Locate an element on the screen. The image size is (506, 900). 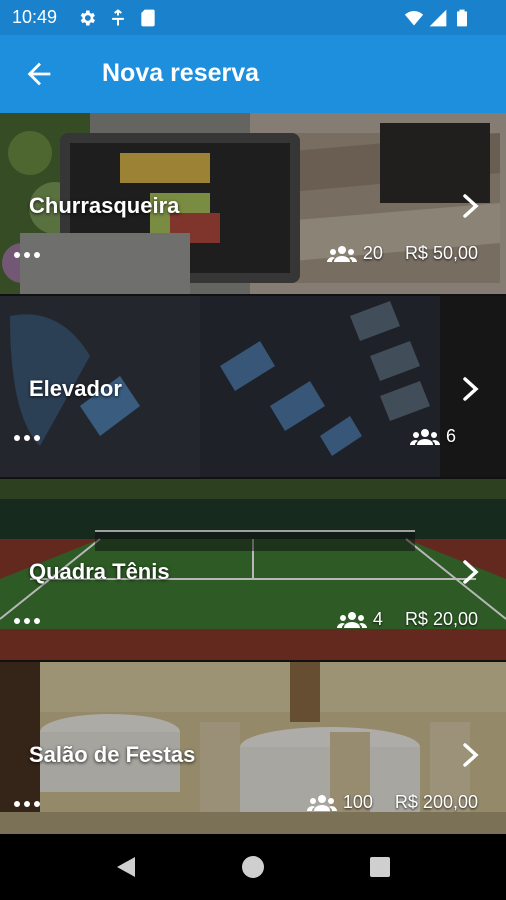
capacity-value: 100 is located at coordinates (357, 802).